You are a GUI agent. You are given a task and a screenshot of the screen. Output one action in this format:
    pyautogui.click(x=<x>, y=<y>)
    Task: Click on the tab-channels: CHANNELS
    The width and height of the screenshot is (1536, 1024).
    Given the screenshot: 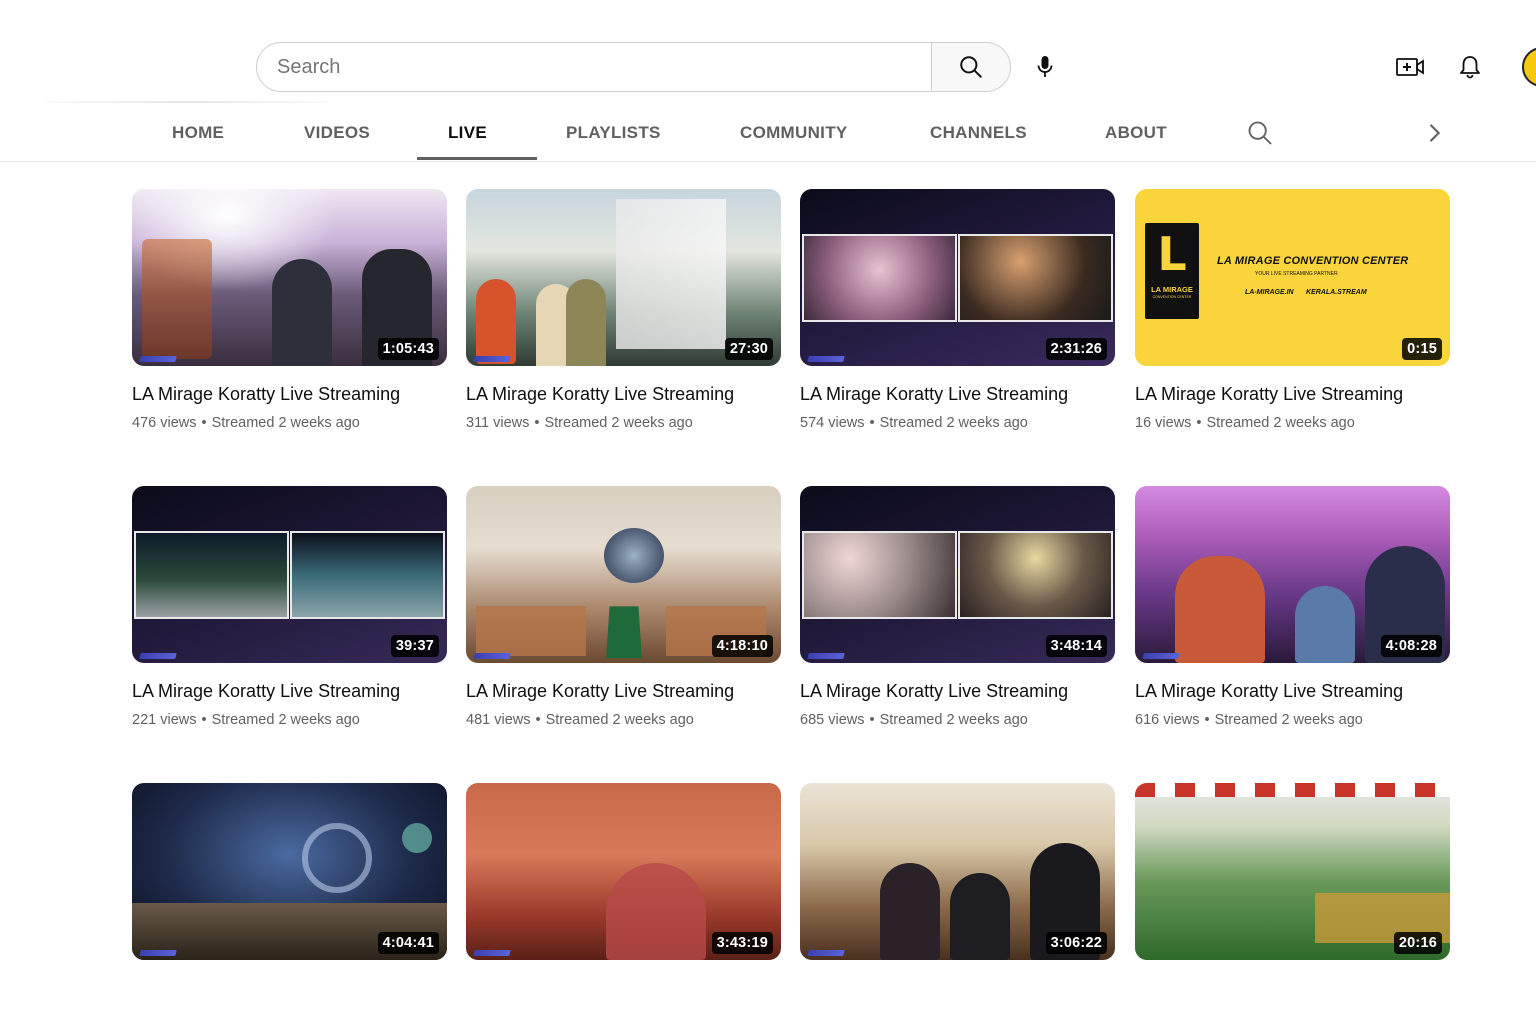 What is the action you would take?
    pyautogui.click(x=978, y=133)
    